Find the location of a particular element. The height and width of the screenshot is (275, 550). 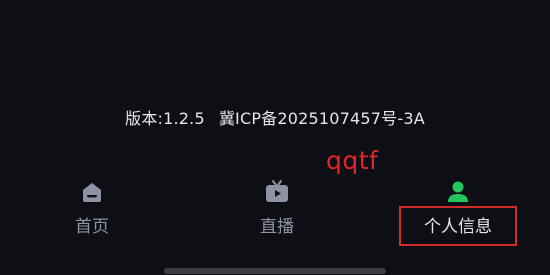

tab-live: 直播 is located at coordinates (277, 210).